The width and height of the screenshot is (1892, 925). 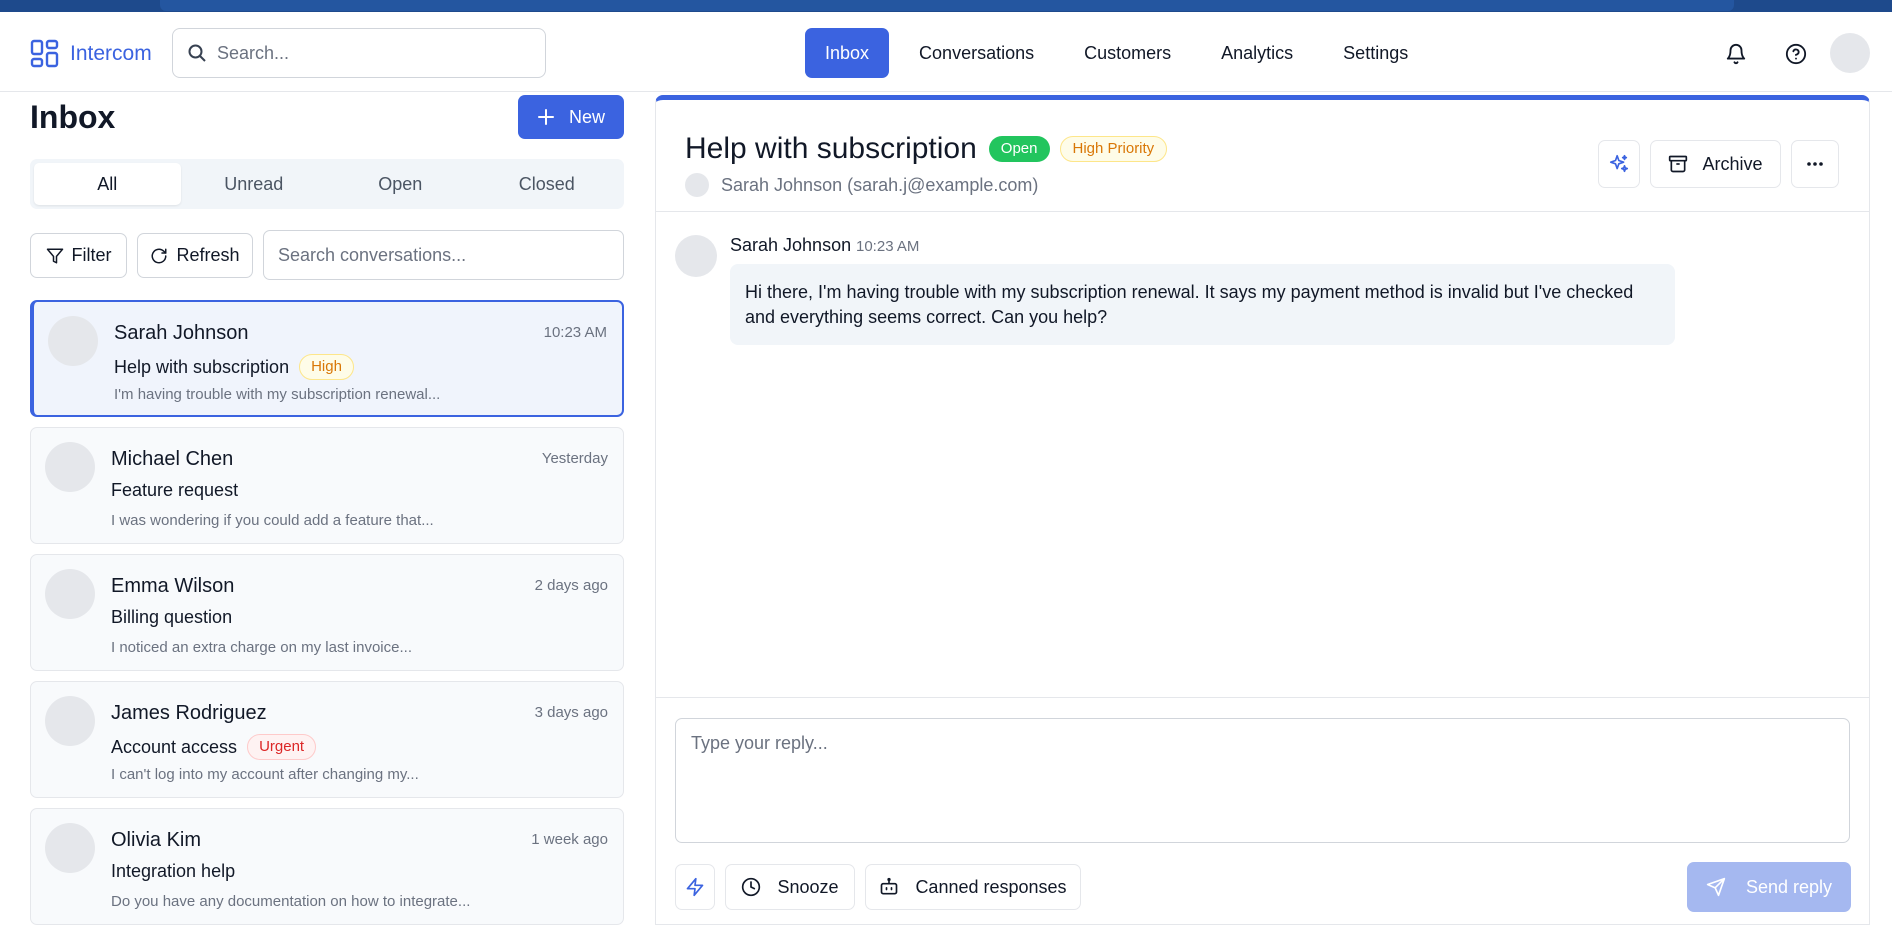 I want to click on conversation-name: Sarah Johnson, so click(x=181, y=333).